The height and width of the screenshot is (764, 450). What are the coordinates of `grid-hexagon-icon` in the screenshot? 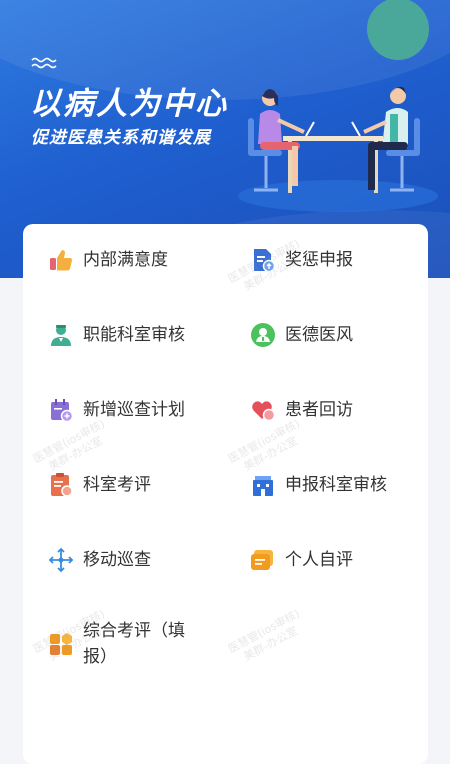 It's located at (61, 644).